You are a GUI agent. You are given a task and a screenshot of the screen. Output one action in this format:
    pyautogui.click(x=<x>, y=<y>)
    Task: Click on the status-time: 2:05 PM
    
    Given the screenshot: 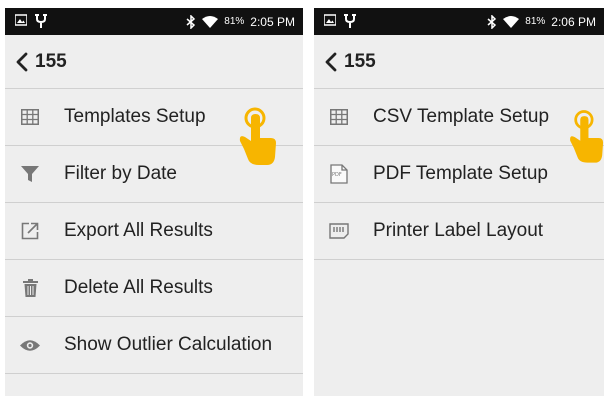 What is the action you would take?
    pyautogui.click(x=272, y=21)
    